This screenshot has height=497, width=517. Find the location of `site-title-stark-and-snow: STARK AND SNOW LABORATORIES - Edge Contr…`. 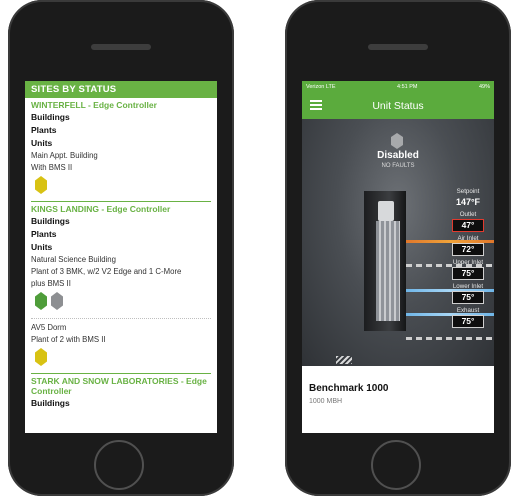

site-title-stark-and-snow: STARK AND SNOW LABORATORIES - Edge Contr… is located at coordinates (121, 385).